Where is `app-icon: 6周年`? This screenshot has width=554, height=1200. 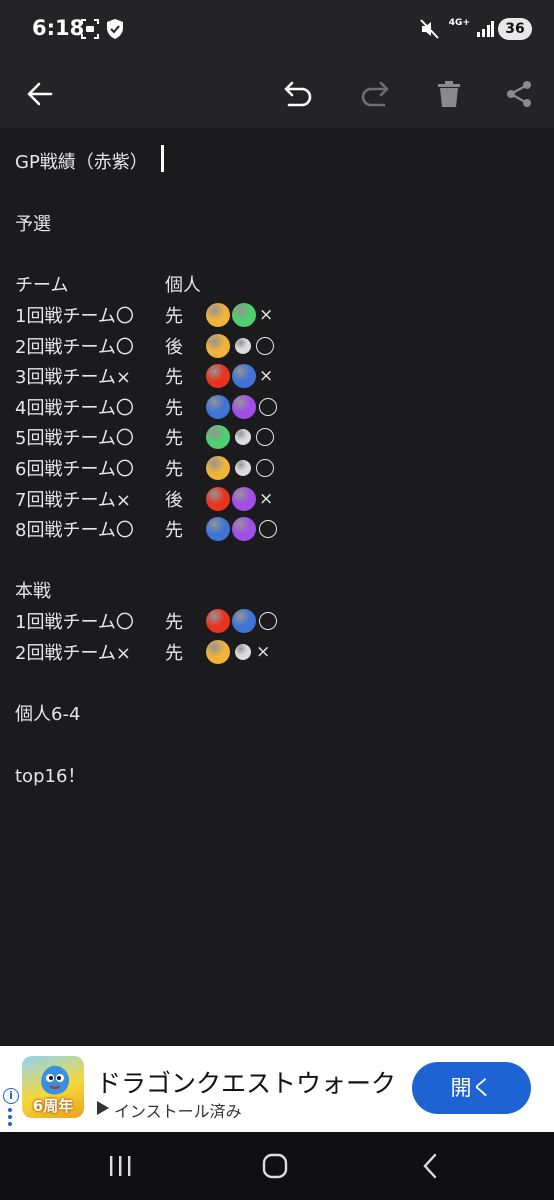
app-icon: 6周年 is located at coordinates (53, 1087).